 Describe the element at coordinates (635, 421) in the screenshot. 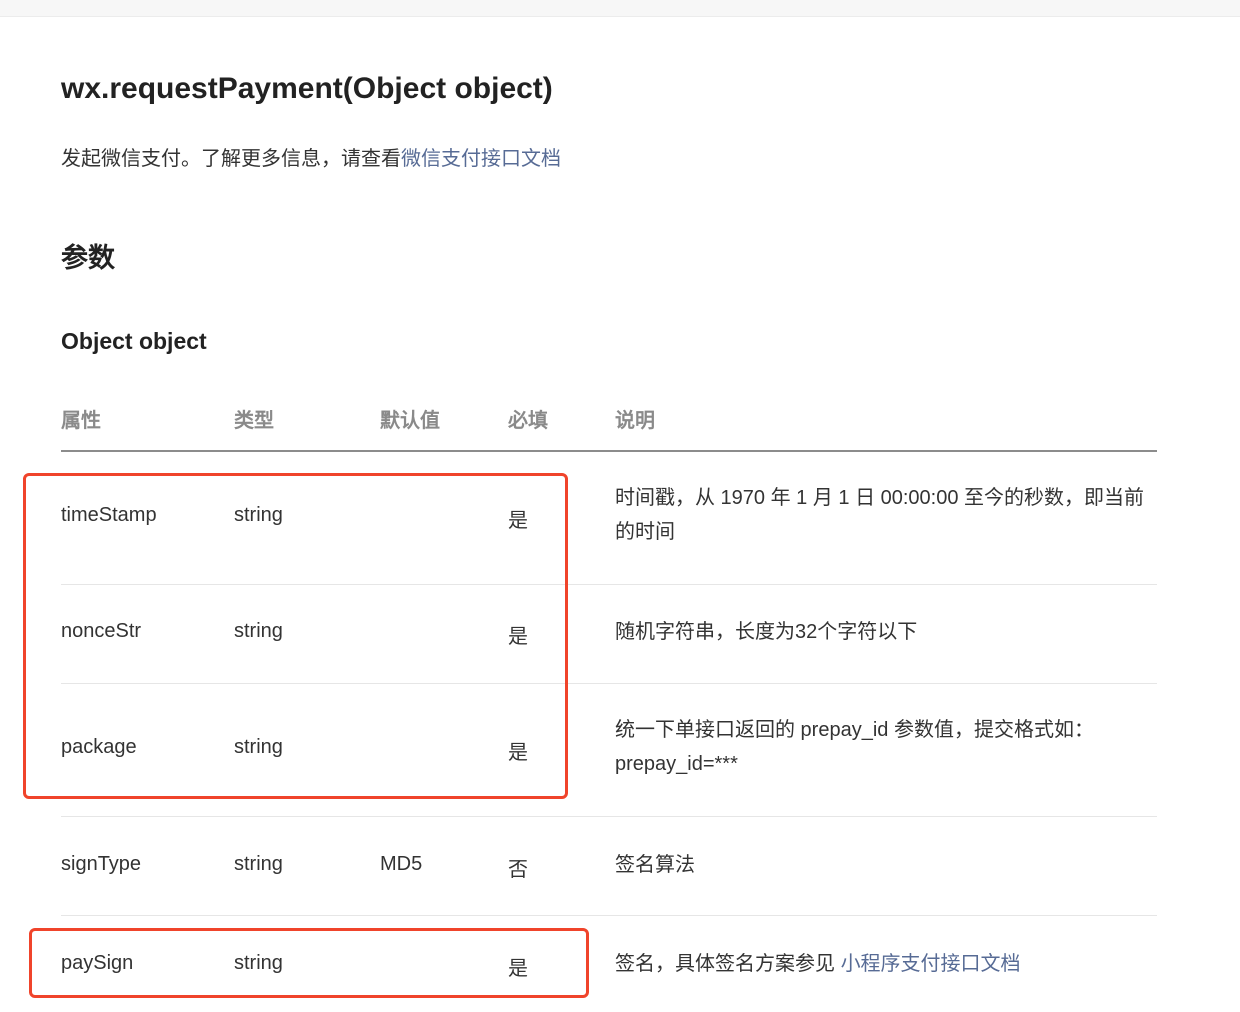

I see `header-description: 说明` at that location.